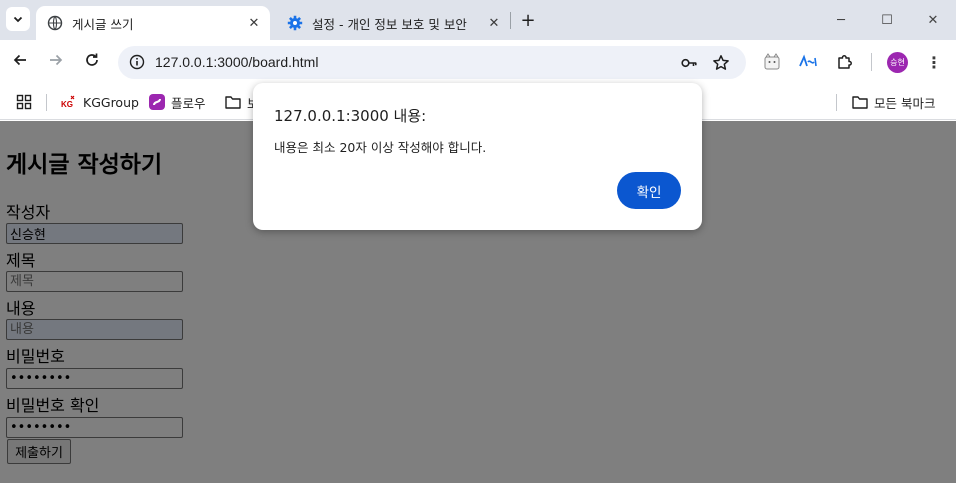 The width and height of the screenshot is (956, 483). I want to click on maximize-icon: ☐, so click(887, 20).